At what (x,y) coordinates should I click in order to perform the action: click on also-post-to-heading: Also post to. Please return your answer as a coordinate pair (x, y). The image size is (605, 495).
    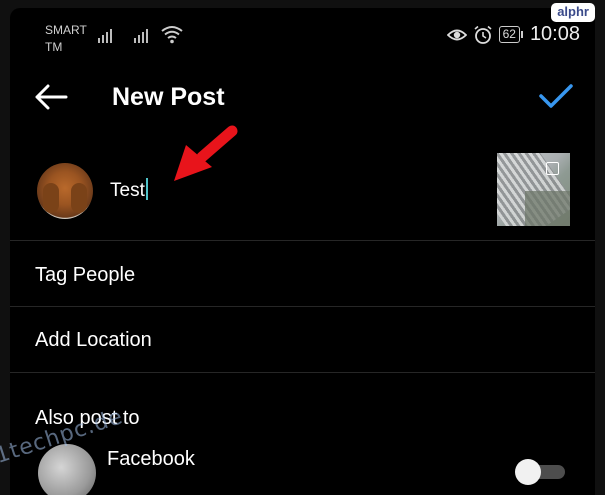
    Looking at the image, I should click on (87, 418).